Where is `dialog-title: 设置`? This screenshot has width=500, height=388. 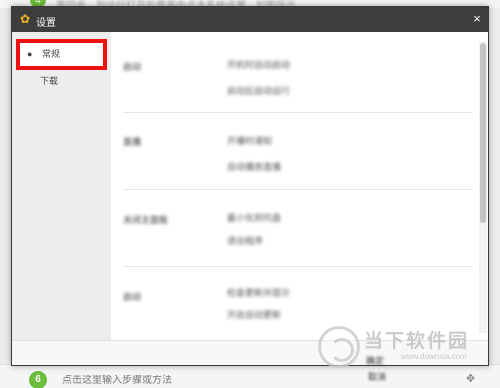
dialog-title: 设置 is located at coordinates (46, 23).